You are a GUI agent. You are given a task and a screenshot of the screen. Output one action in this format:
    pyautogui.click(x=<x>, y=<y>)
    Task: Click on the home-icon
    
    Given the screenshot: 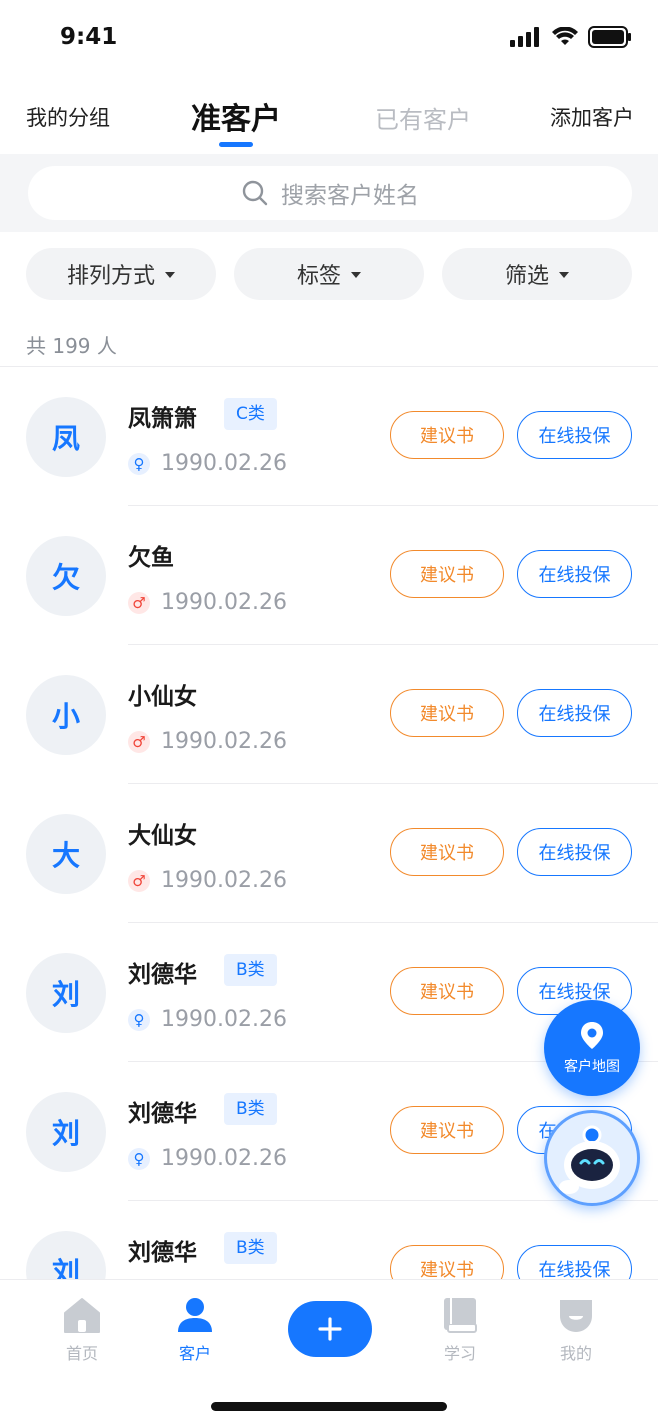 What is the action you would take?
    pyautogui.click(x=82, y=1315)
    